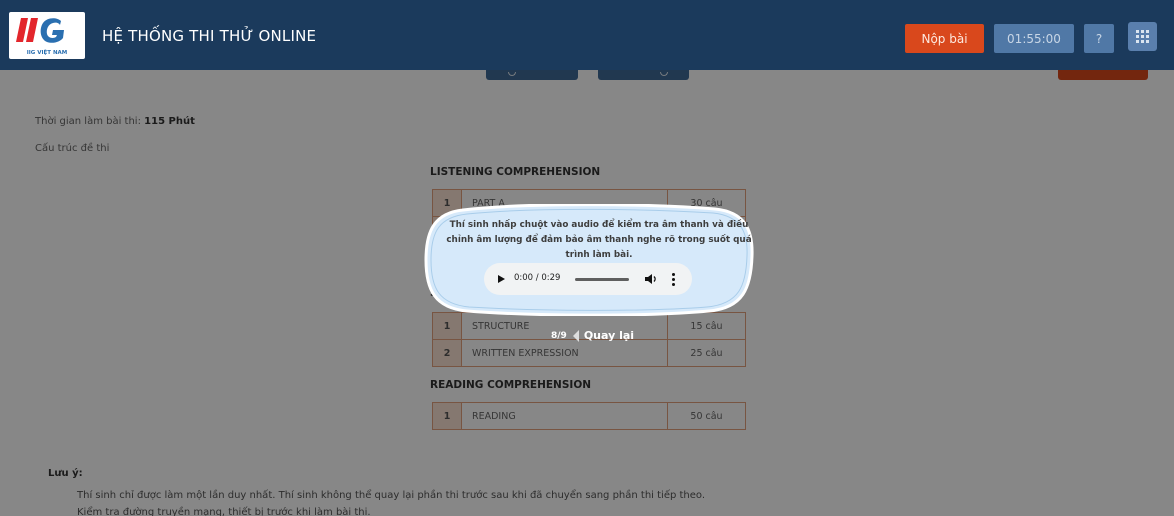  What do you see at coordinates (559, 335) in the screenshot?
I see `tour-step-counter: 8/9` at bounding box center [559, 335].